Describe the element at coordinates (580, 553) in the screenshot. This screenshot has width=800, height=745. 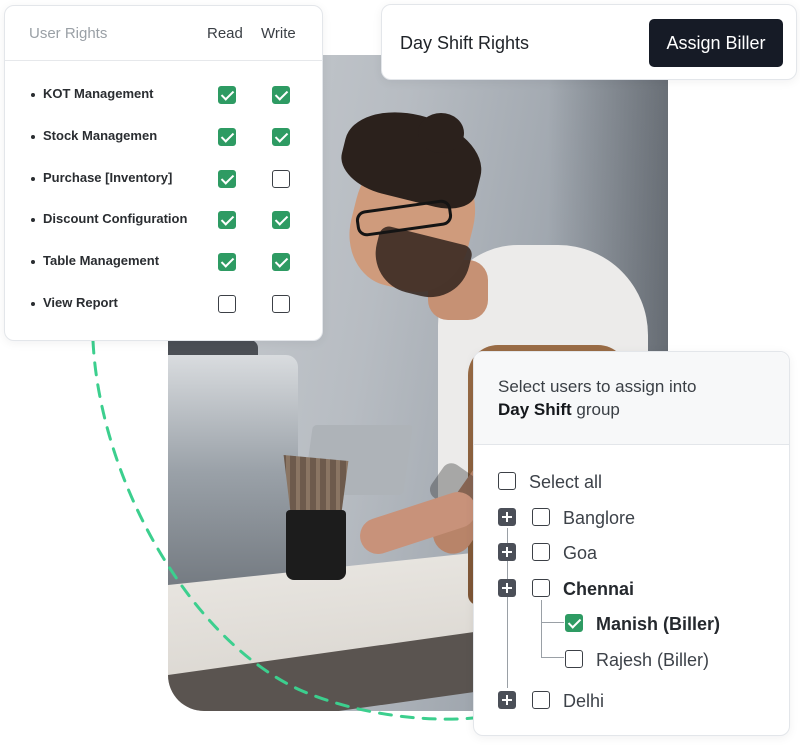
I see `group-label: Goa` at that location.